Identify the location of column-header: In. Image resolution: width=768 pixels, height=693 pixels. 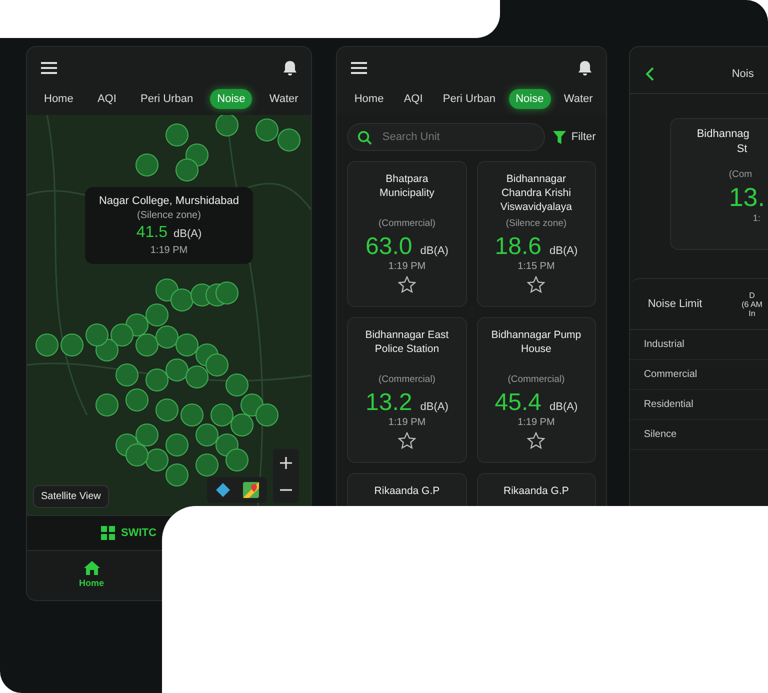
(752, 313).